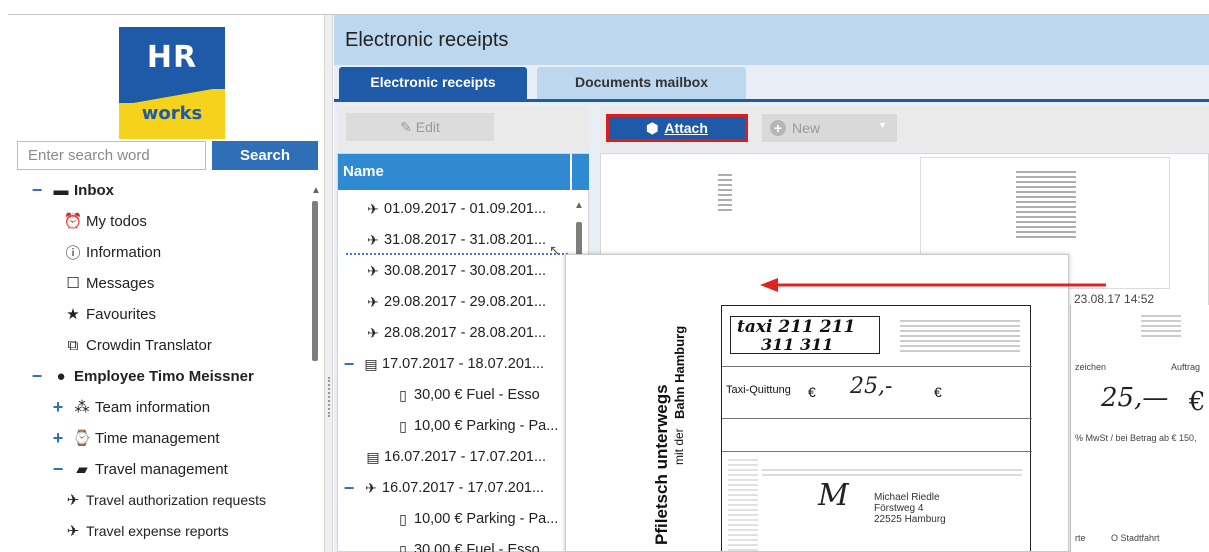 This screenshot has height=552, width=1209. I want to click on tree-item-label: Messages, so click(120, 283).